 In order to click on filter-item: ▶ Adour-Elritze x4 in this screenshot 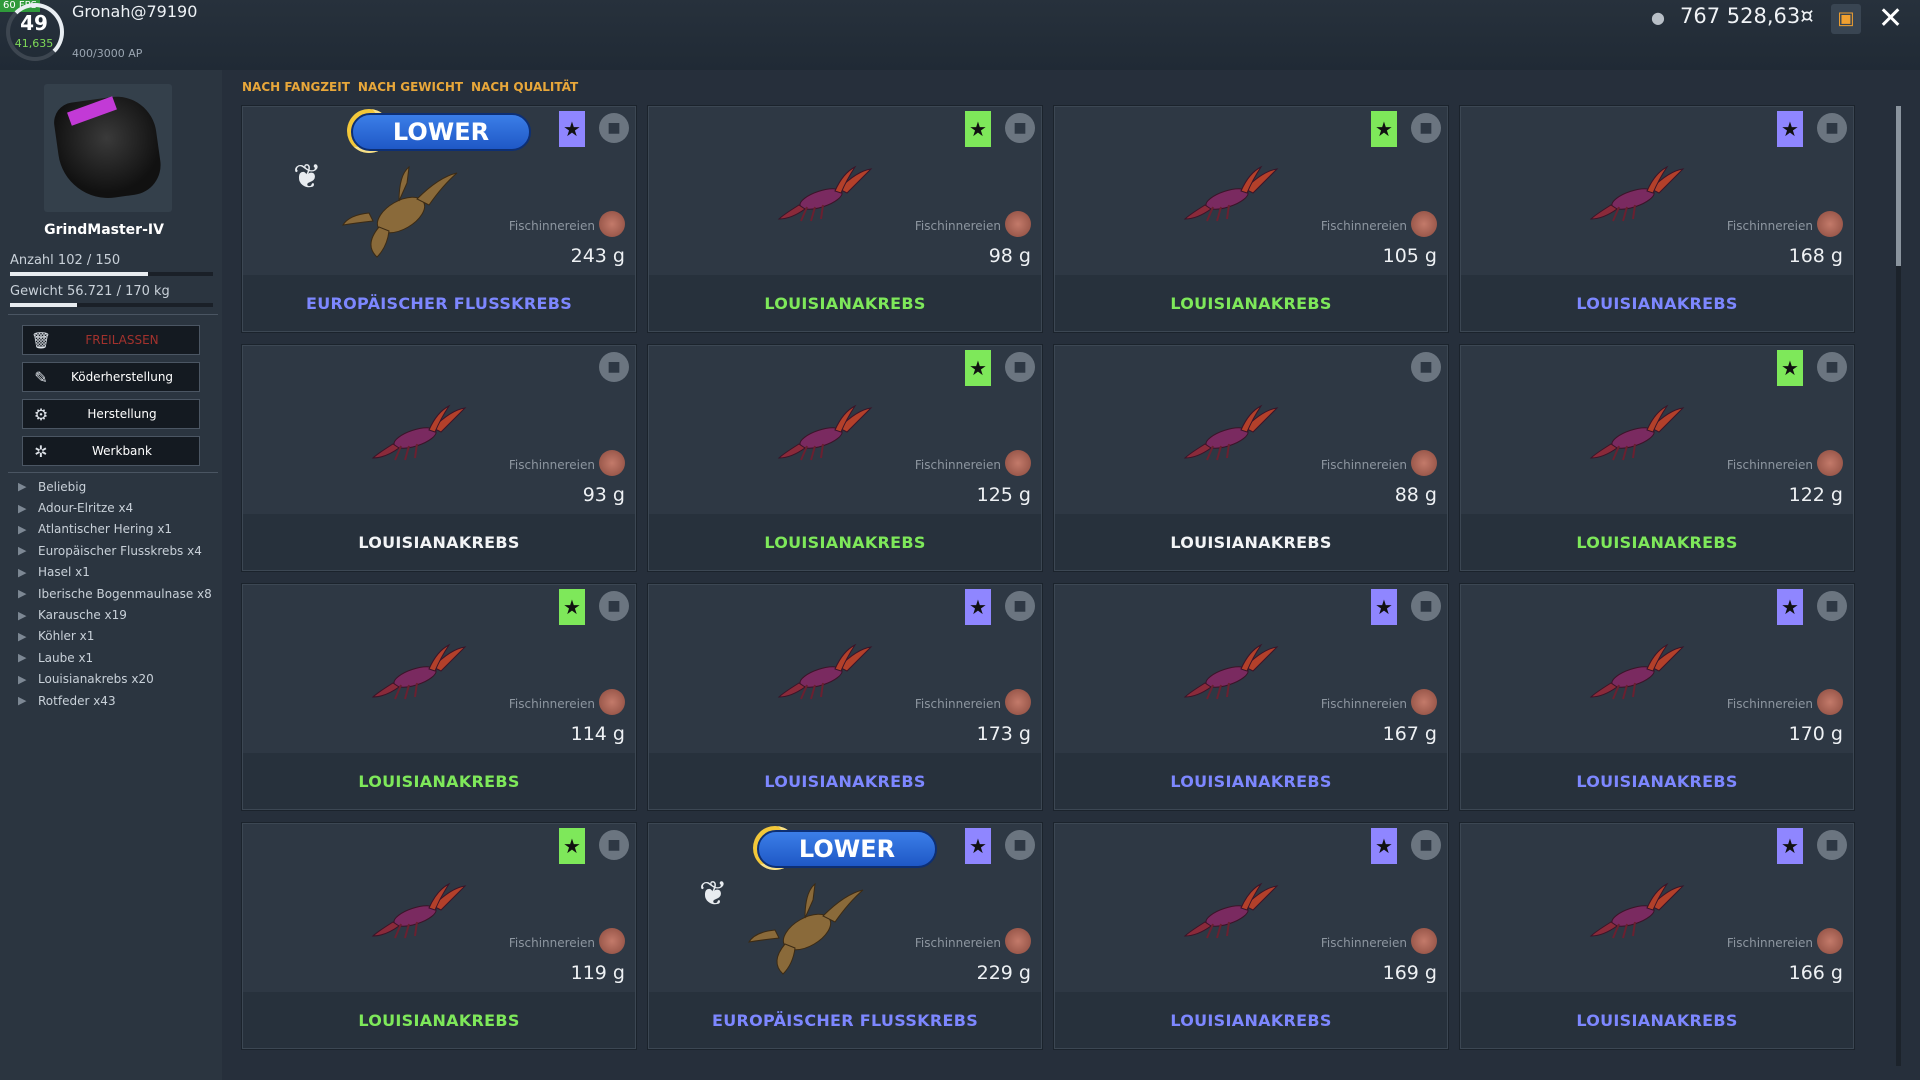, I will do `click(115, 507)`.